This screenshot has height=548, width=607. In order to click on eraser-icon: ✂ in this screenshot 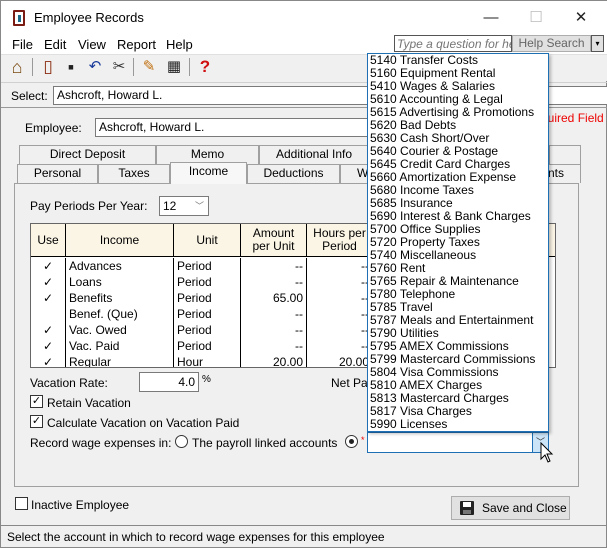, I will do `click(119, 67)`.